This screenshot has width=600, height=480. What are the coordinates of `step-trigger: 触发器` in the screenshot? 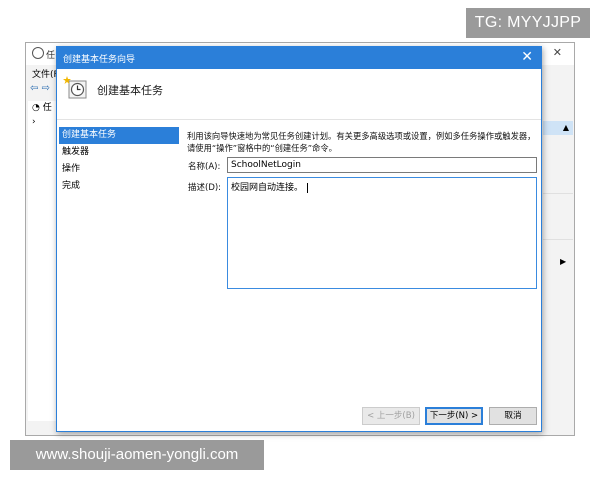 It's located at (119, 152).